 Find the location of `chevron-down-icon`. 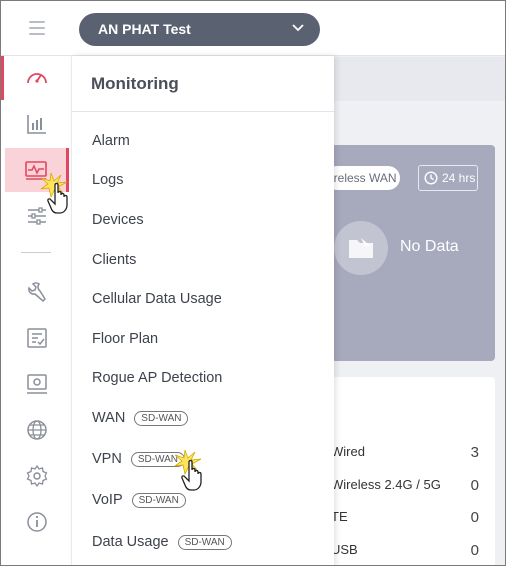

chevron-down-icon is located at coordinates (298, 28).